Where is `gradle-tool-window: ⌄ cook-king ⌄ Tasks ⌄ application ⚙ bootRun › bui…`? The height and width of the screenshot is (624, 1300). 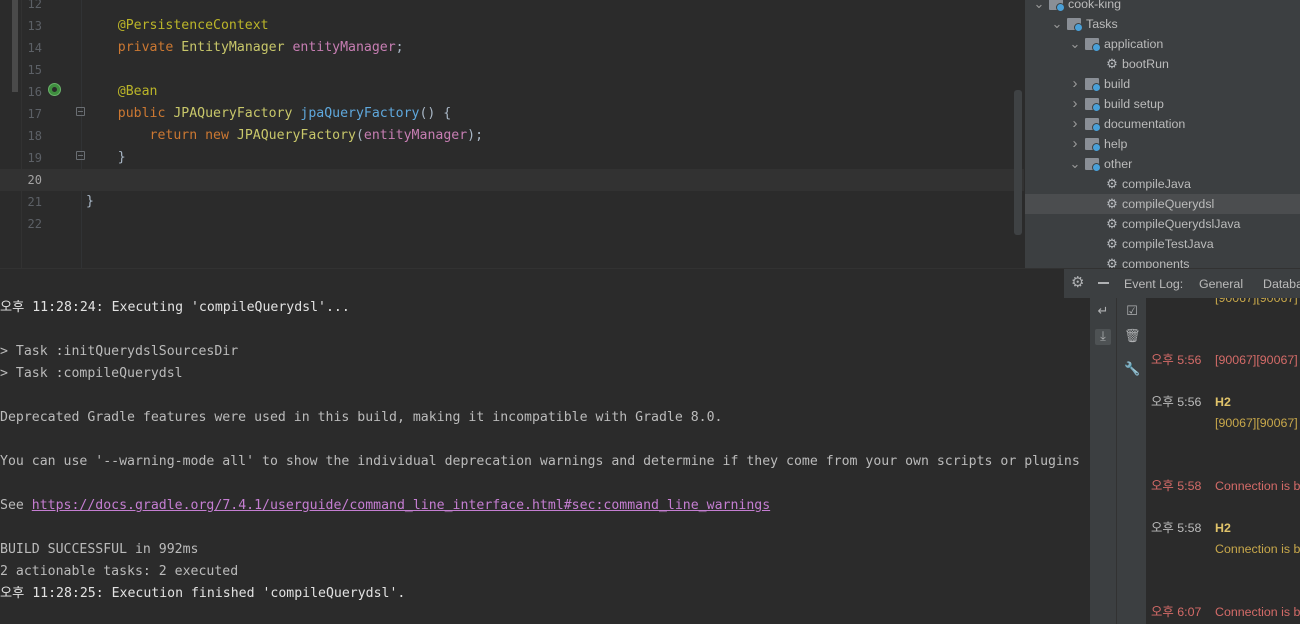 gradle-tool-window: ⌄ cook-king ⌄ Tasks ⌄ application ⚙ bootRun › bui… is located at coordinates (1162, 134).